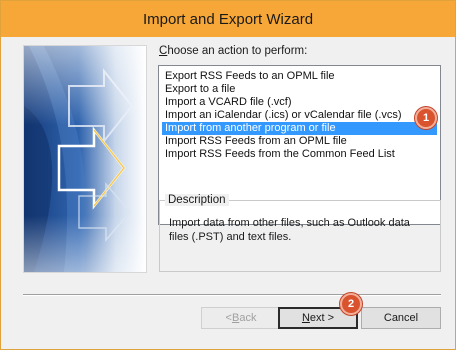 Image resolution: width=456 pixels, height=350 pixels. Describe the element at coordinates (322, 318) in the screenshot. I see `next-label-rest: ext >` at that location.